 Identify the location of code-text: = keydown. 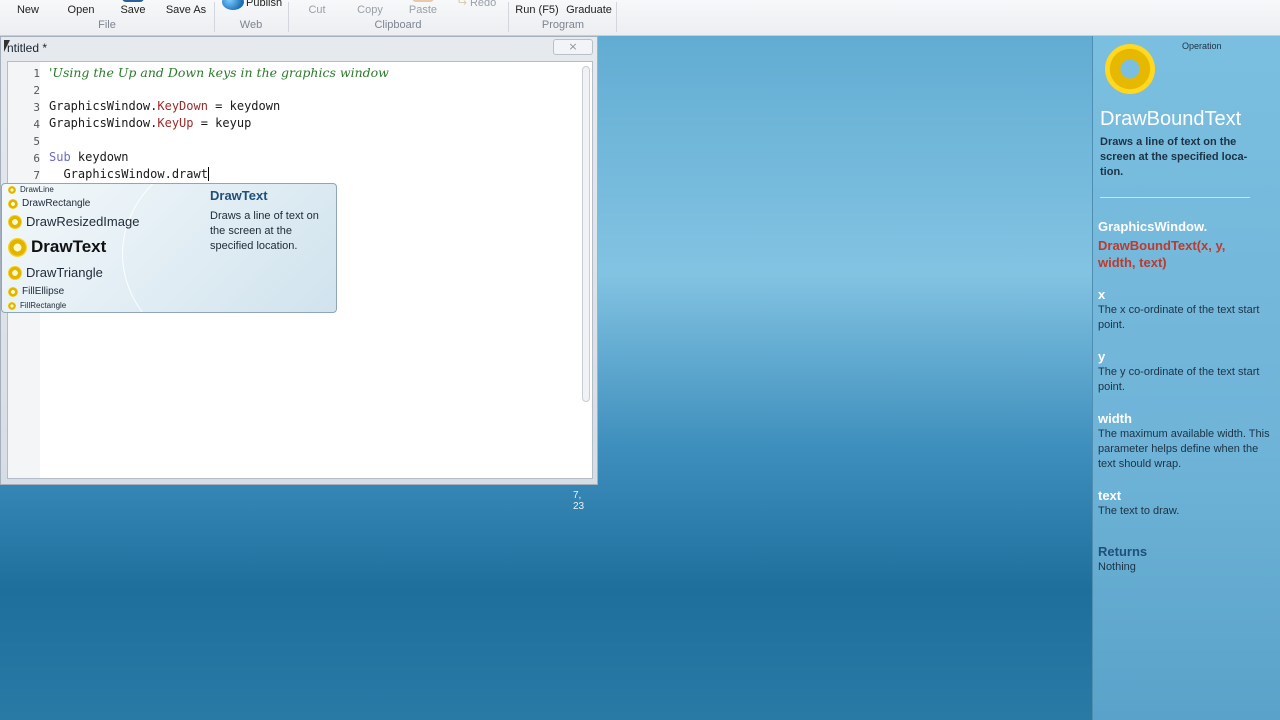
(244, 106).